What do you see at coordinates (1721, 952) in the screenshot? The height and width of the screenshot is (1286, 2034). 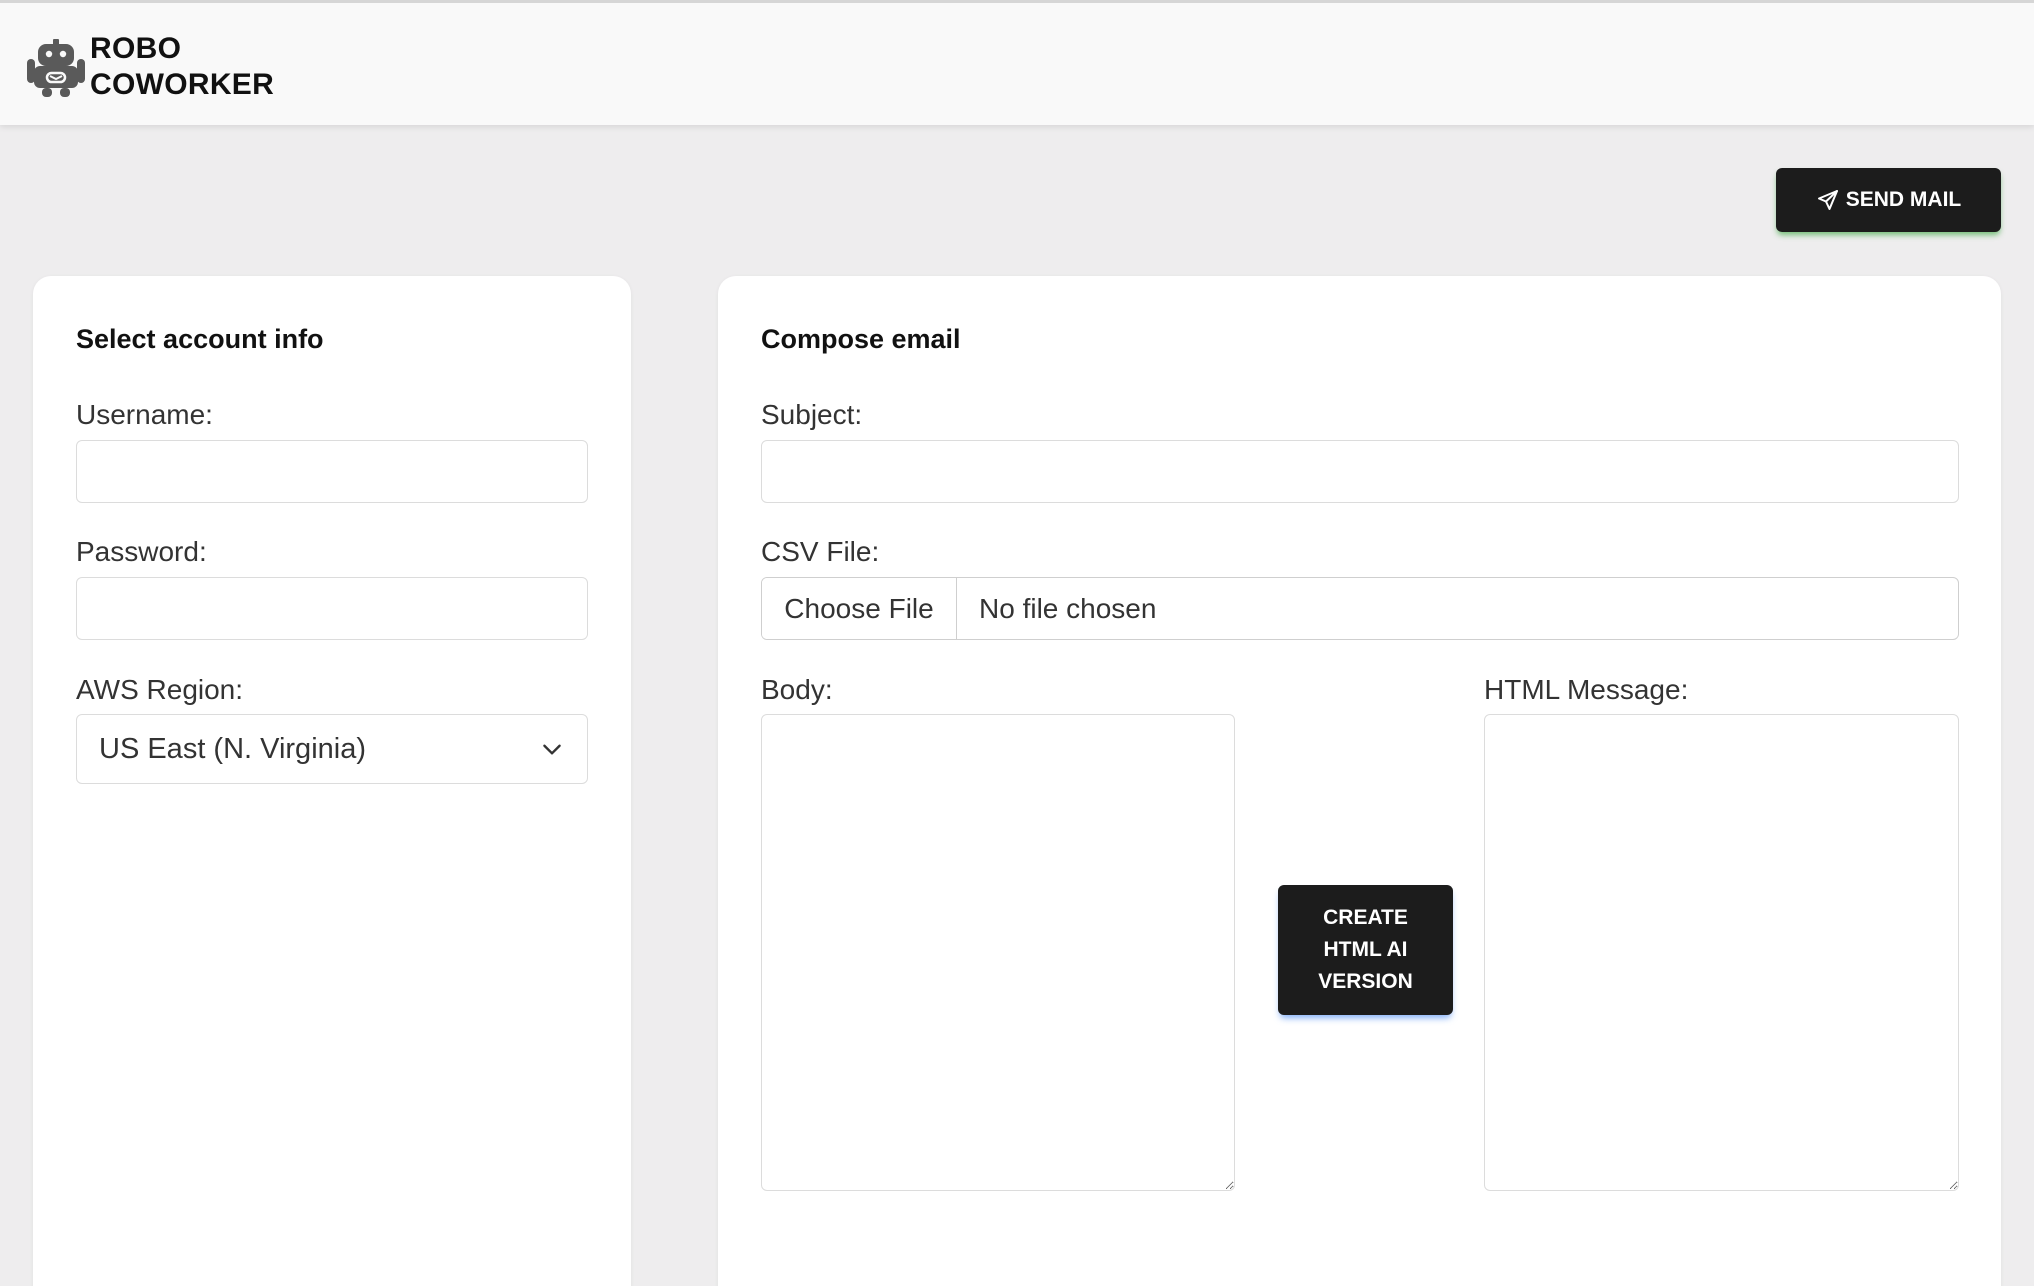 I see `html-message-textarea` at bounding box center [1721, 952].